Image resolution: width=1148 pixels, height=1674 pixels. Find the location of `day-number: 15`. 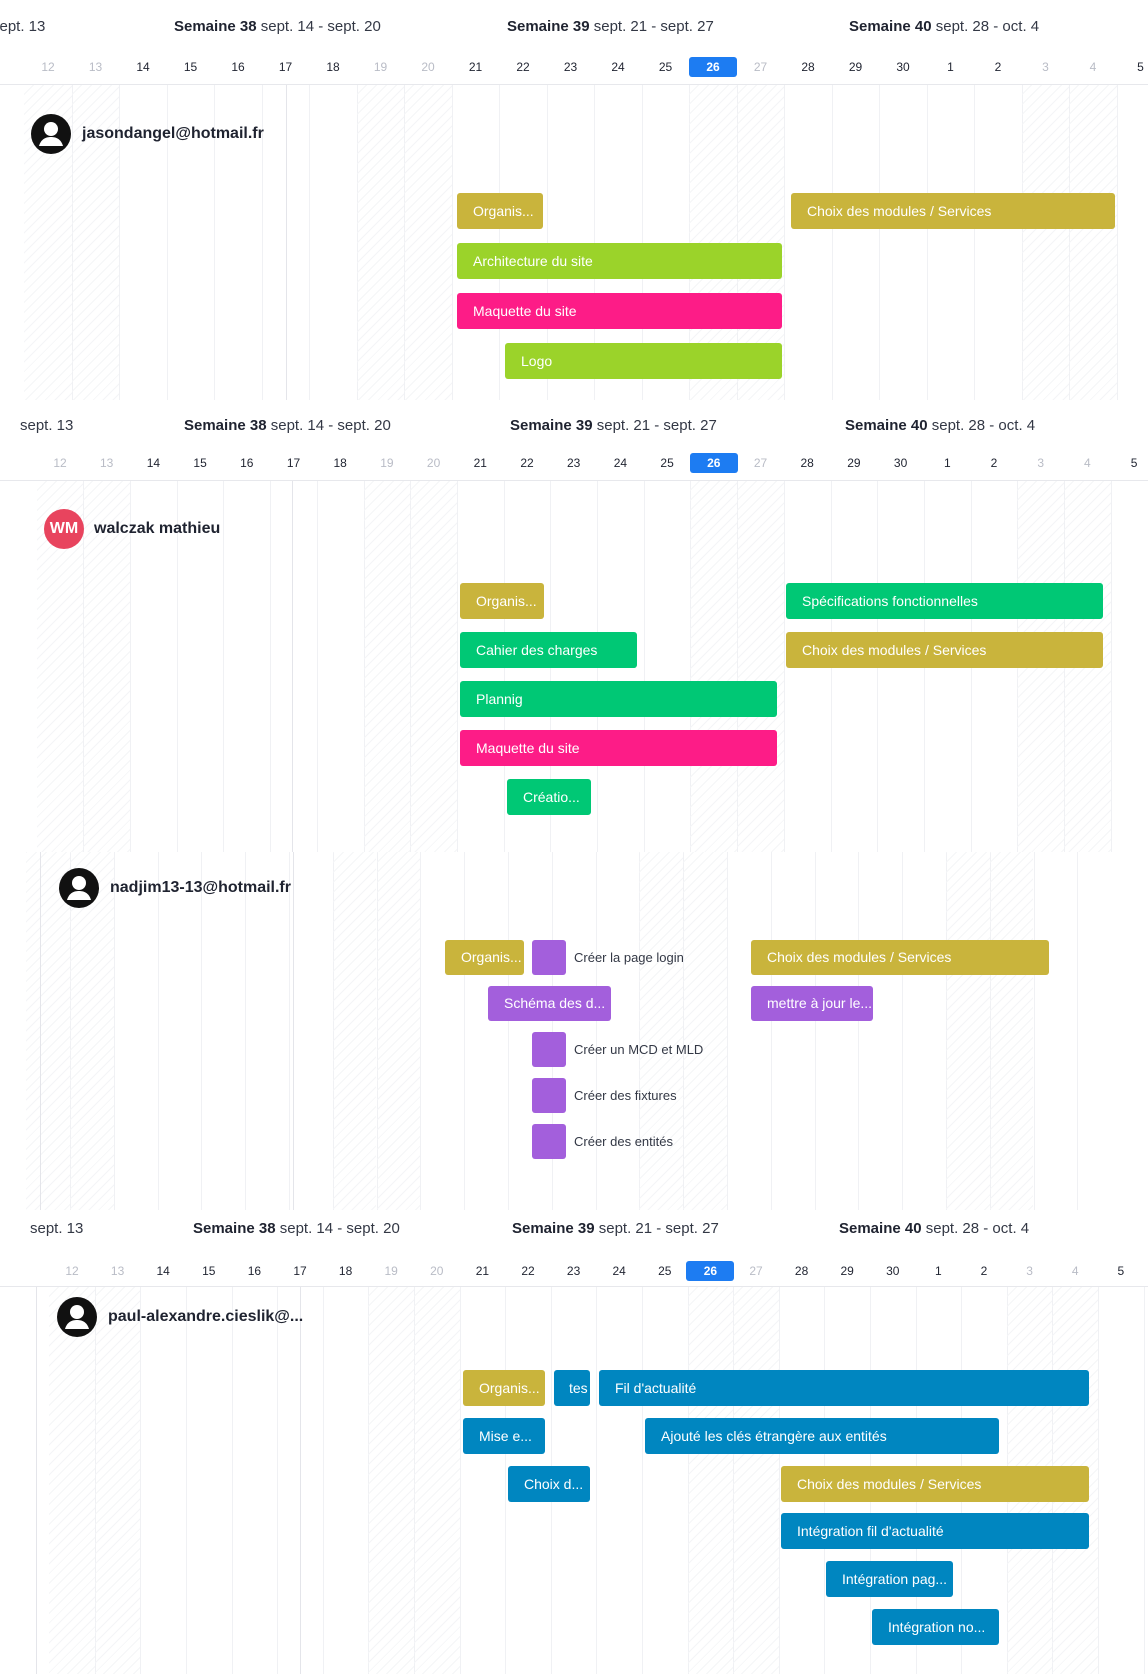

day-number: 15 is located at coordinates (209, 1271).